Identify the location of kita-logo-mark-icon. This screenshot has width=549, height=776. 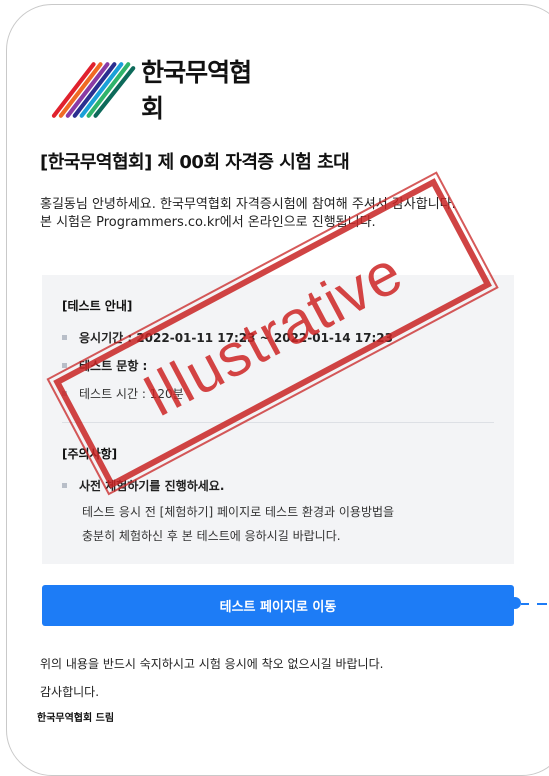
(93, 90).